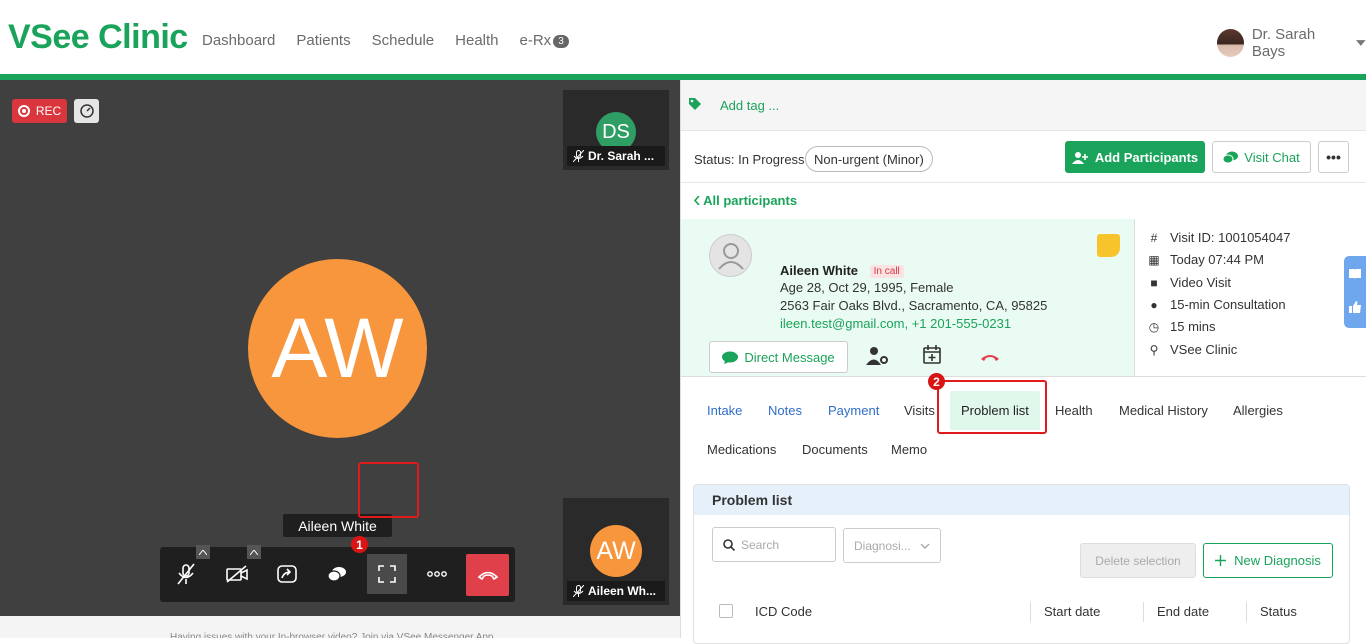  I want to click on chat-button, so click(337, 574).